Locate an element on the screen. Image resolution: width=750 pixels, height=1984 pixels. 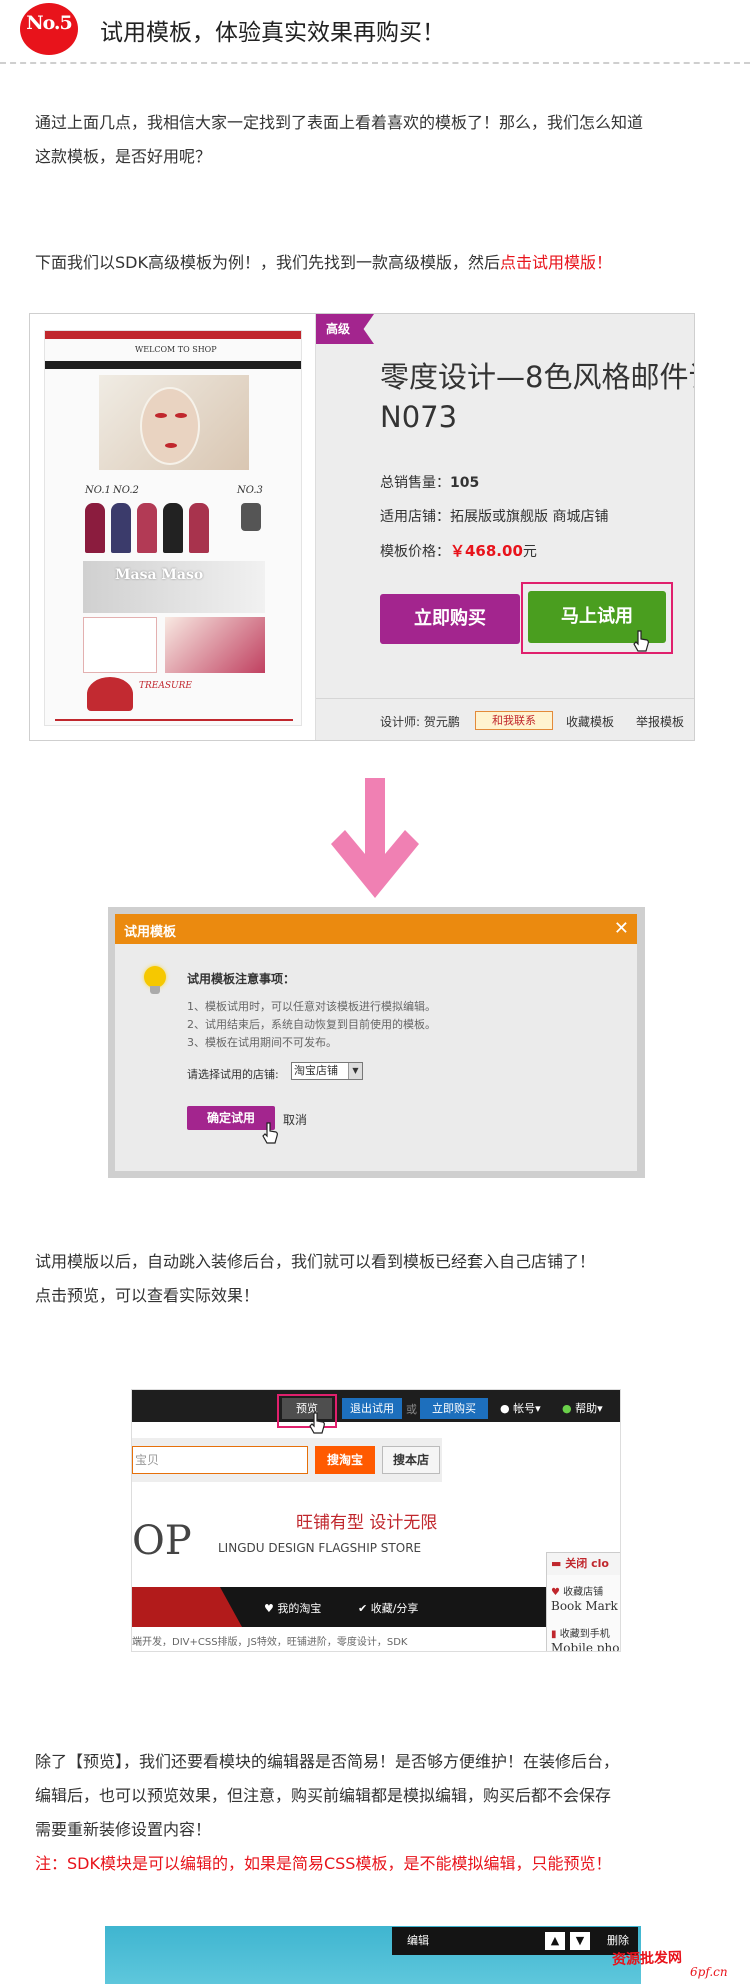
thumb-no2: NO.2 is located at coordinates (126, 490).